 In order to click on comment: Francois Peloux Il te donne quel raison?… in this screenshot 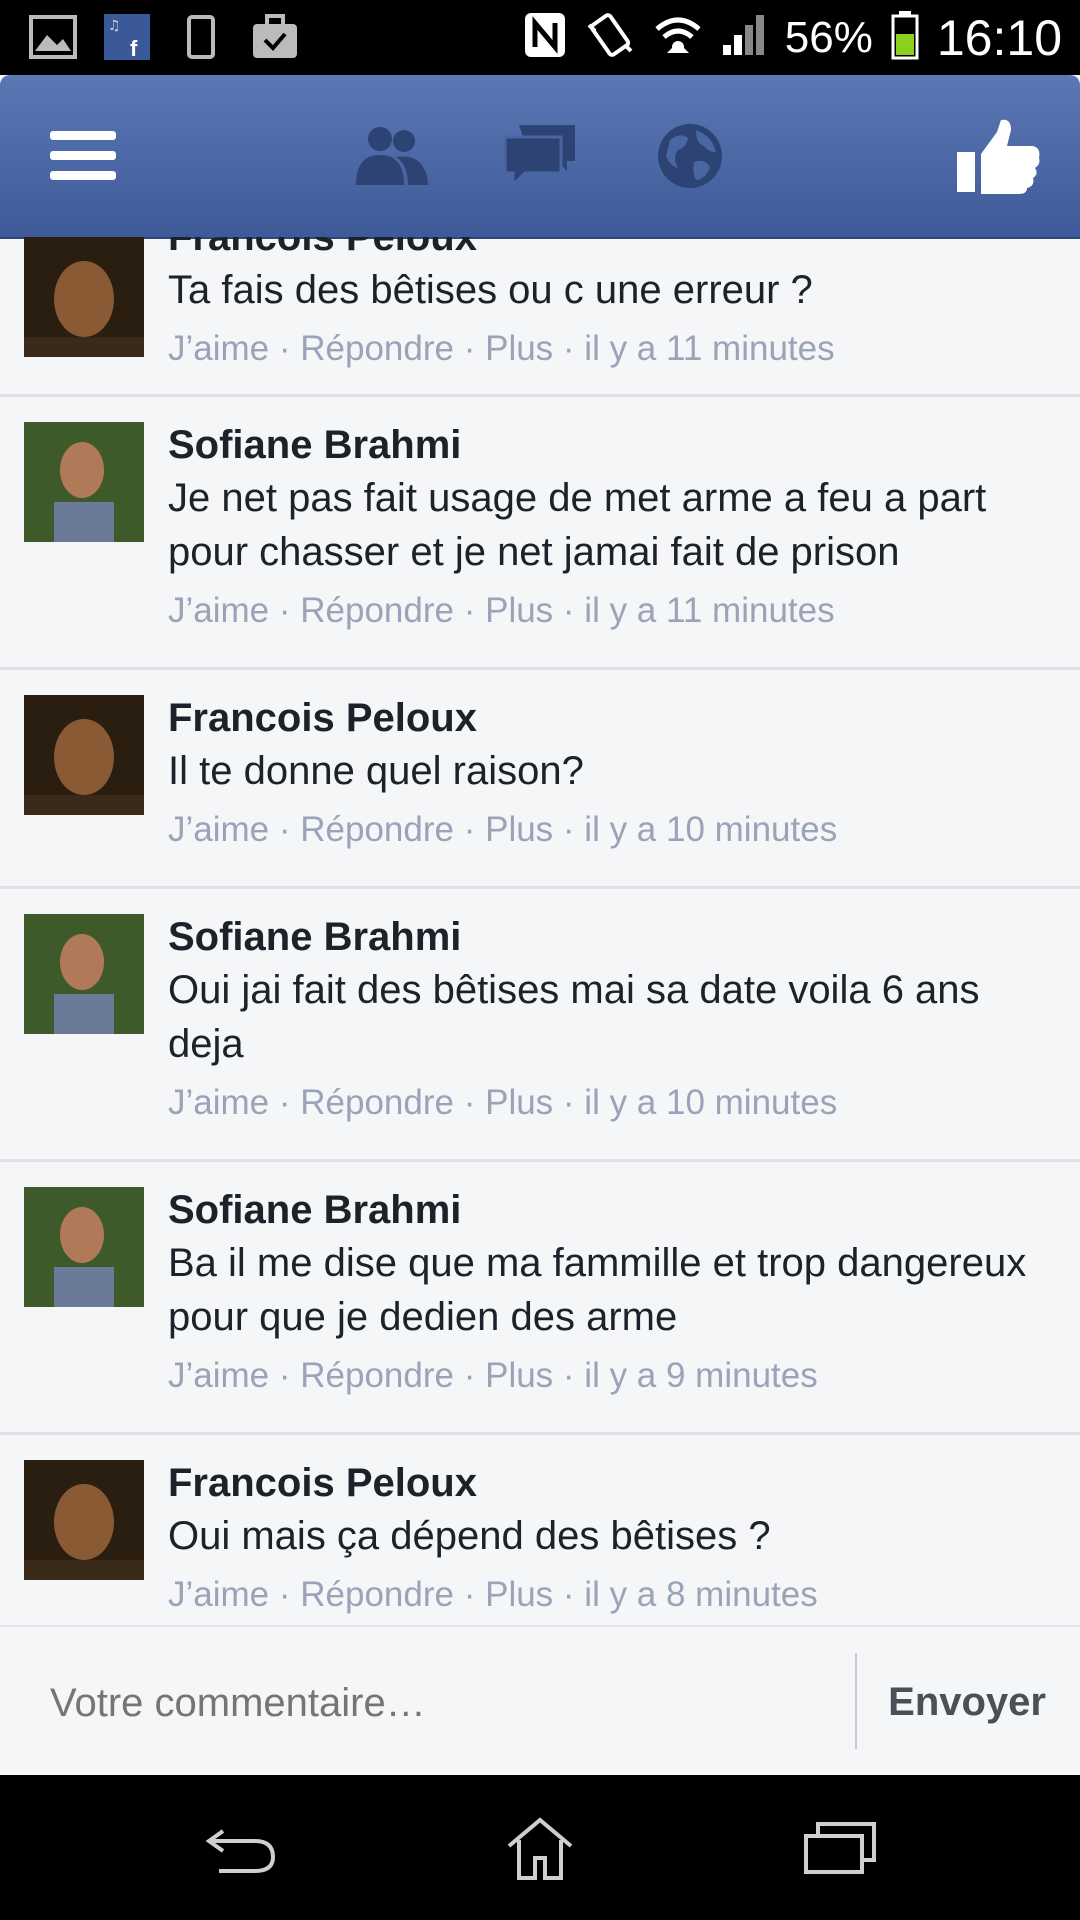, I will do `click(540, 779)`.